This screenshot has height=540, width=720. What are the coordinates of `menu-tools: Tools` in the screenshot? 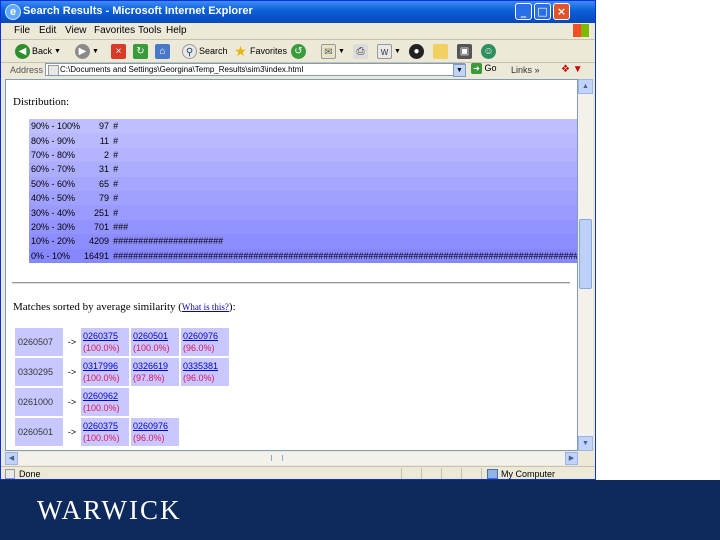 It's located at (149, 30).